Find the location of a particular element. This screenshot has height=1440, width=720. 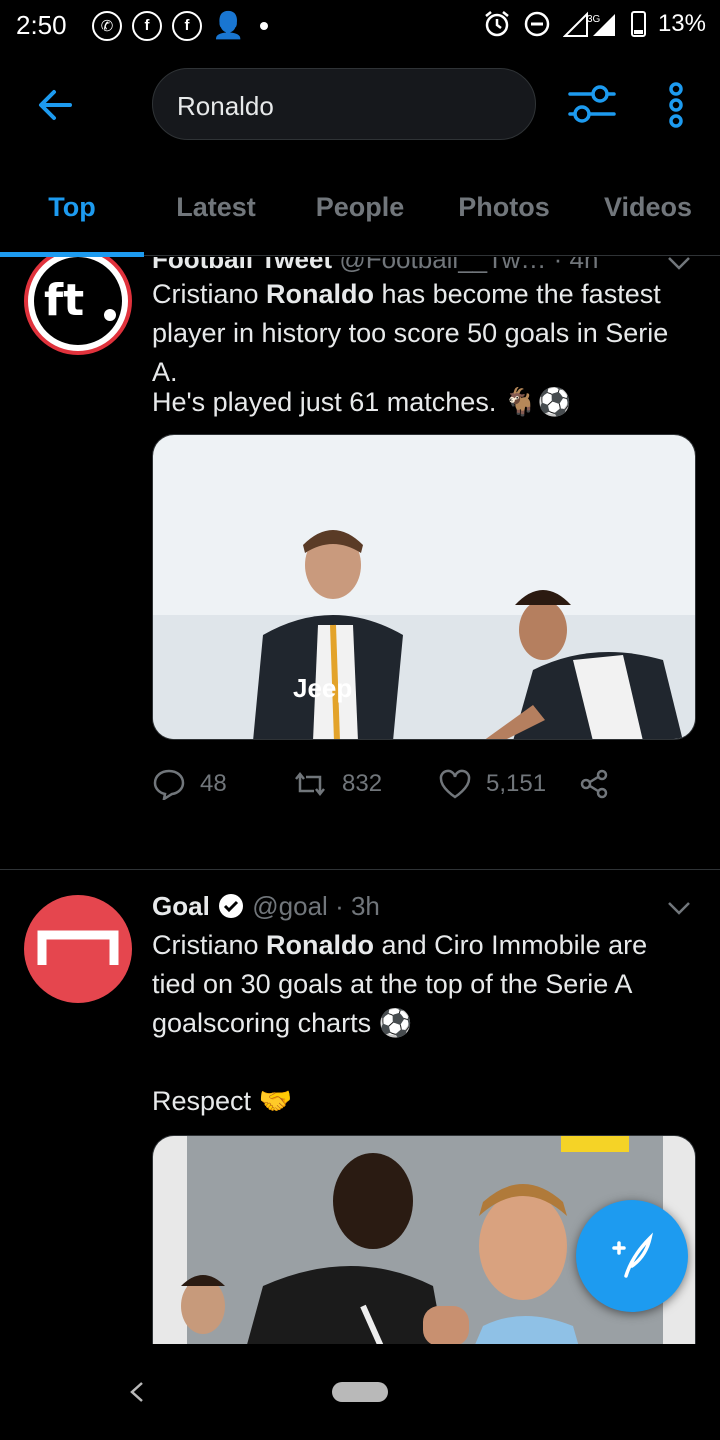

avatar is located at coordinates (78, 949).